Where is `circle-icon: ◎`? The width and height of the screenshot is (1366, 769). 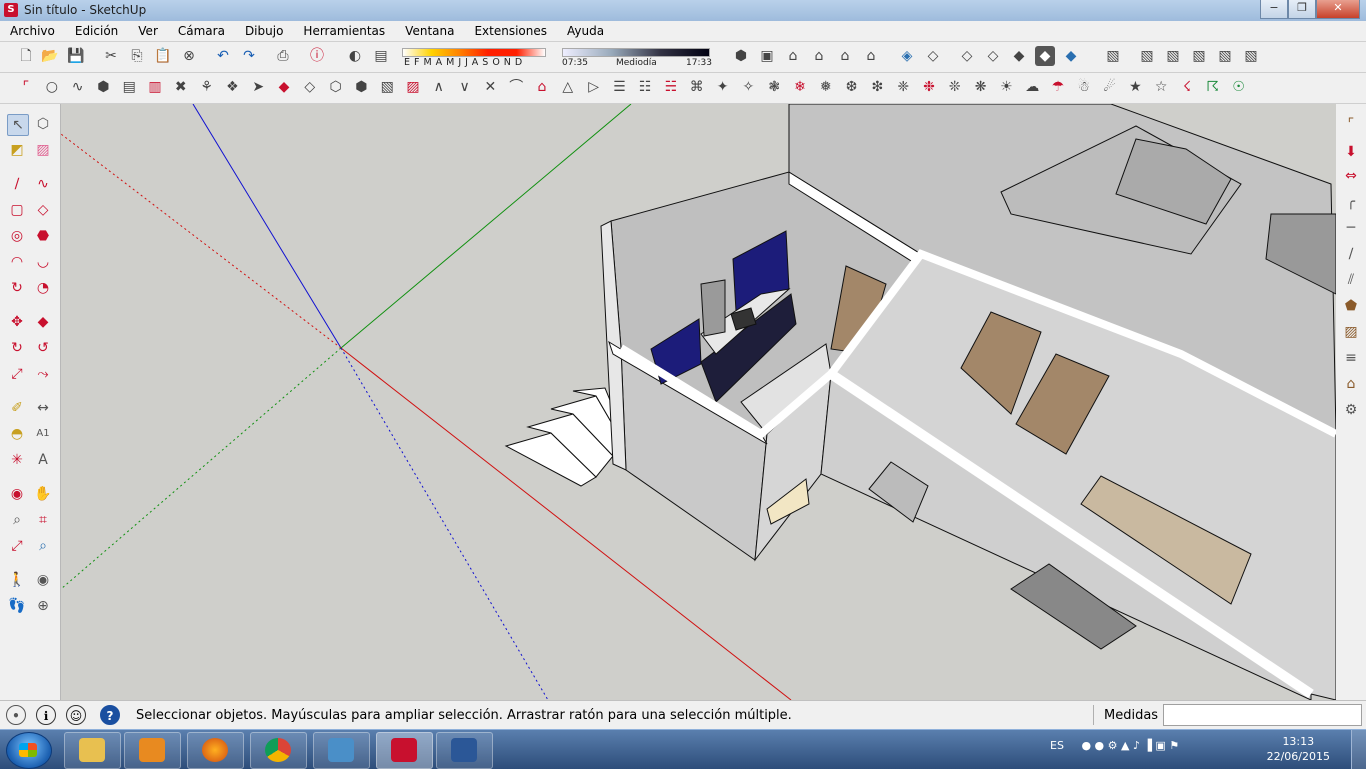 circle-icon: ◎ is located at coordinates (17, 236).